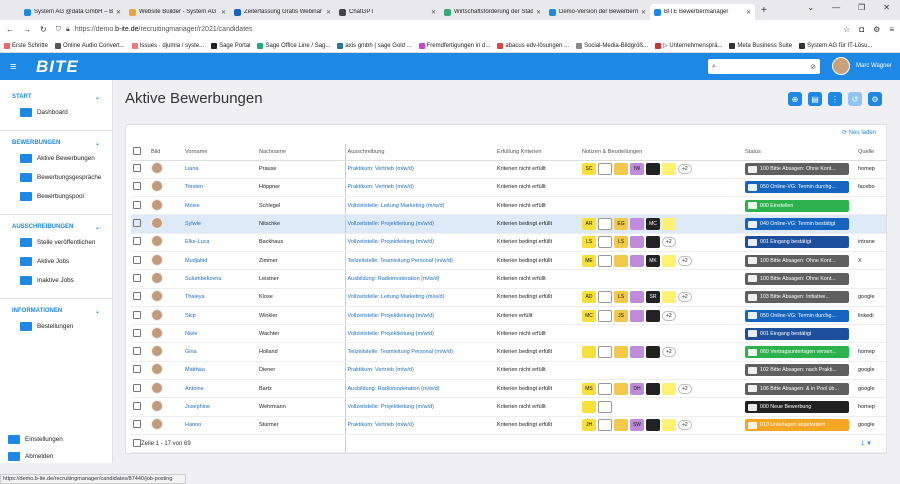 The image size is (900, 484). Describe the element at coordinates (220, 316) in the screenshot. I see `first-name: Skip` at that location.